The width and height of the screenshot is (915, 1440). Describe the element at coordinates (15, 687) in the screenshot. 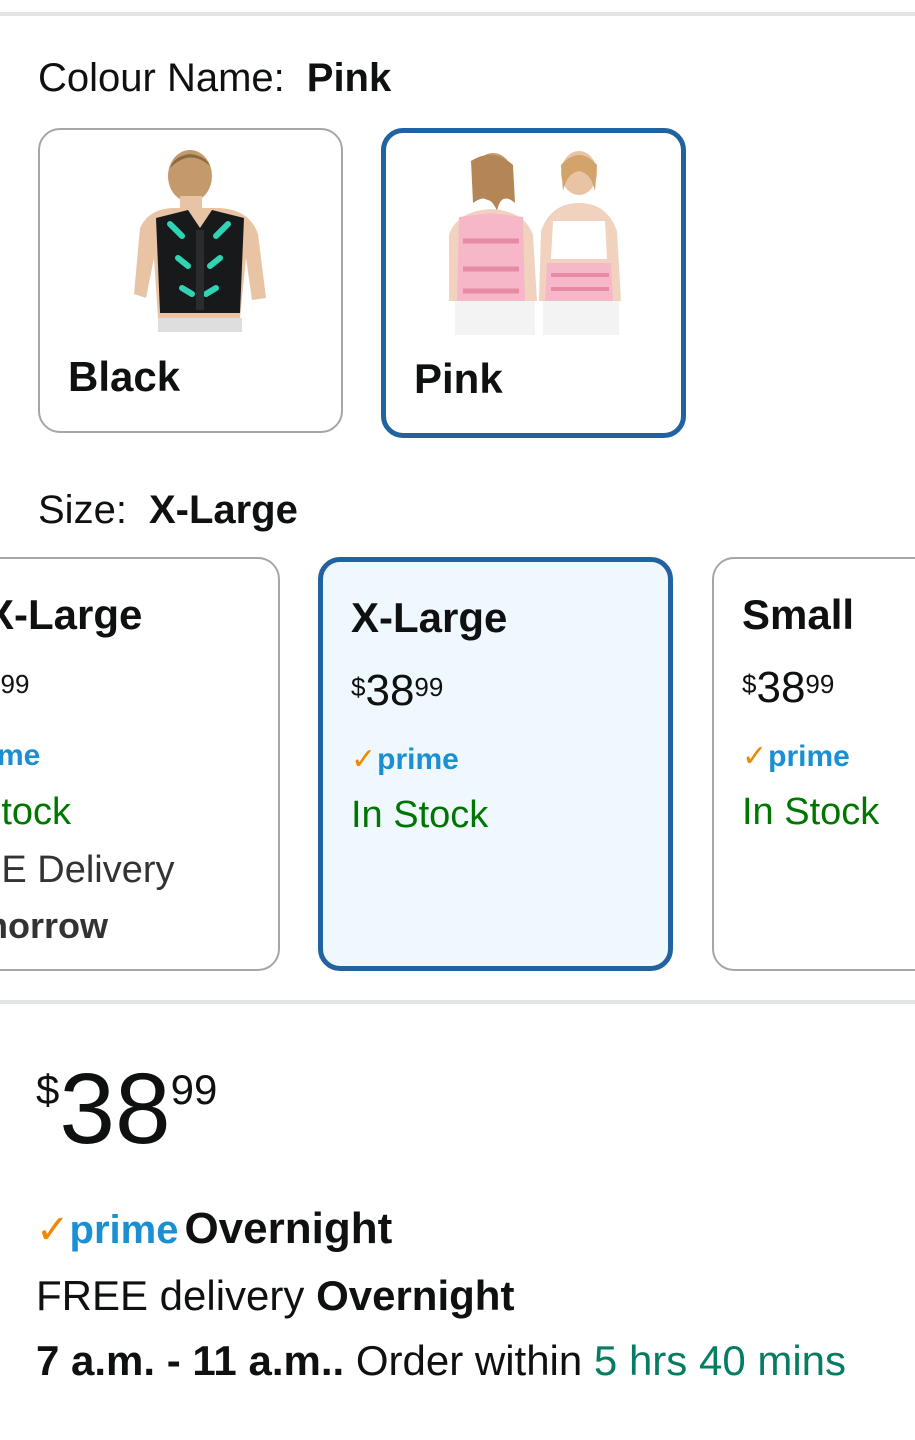

I see `size-card-price: 899` at that location.